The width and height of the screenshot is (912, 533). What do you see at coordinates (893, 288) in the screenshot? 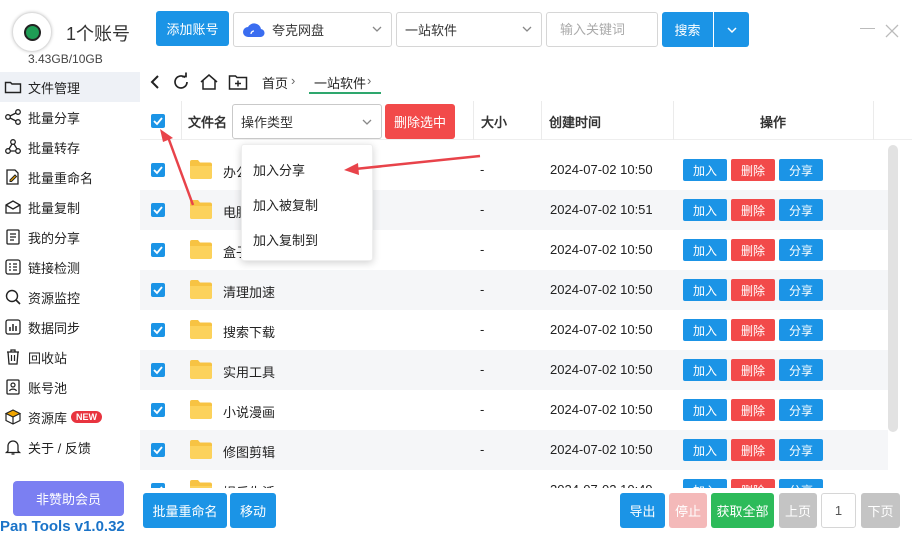
I see `table-scrollbar` at bounding box center [893, 288].